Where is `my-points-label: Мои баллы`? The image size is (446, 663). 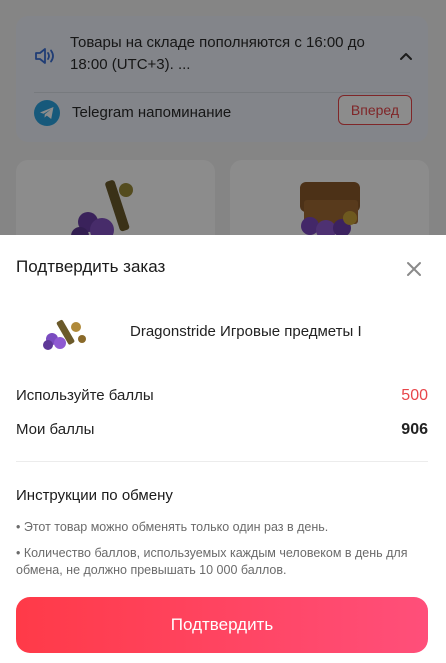 my-points-label: Мои баллы is located at coordinates (55, 429).